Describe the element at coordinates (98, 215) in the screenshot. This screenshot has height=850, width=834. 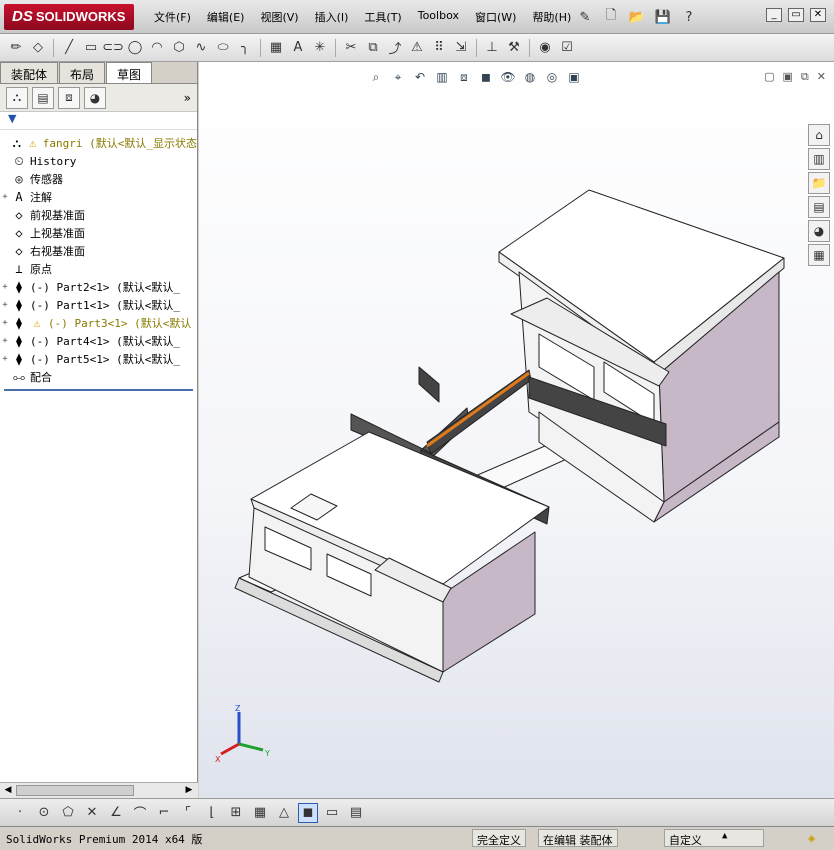
I see `tree-node: ◇ 前视基准面` at that location.